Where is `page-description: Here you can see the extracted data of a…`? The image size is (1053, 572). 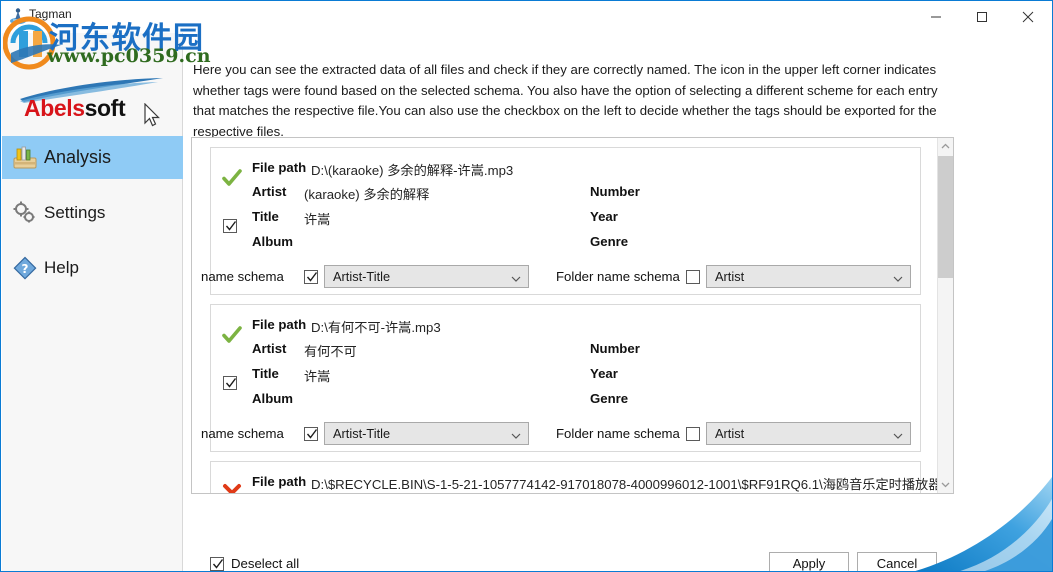
page-description: Here you can see the extracted data of a… is located at coordinates (565, 100).